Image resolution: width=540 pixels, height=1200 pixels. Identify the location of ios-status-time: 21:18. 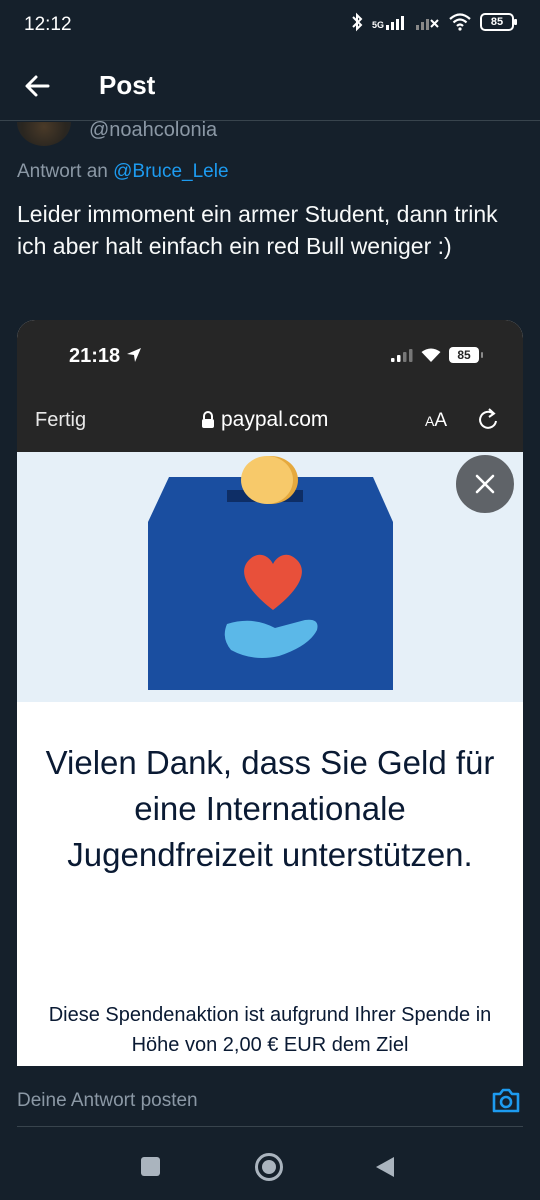
(105, 356).